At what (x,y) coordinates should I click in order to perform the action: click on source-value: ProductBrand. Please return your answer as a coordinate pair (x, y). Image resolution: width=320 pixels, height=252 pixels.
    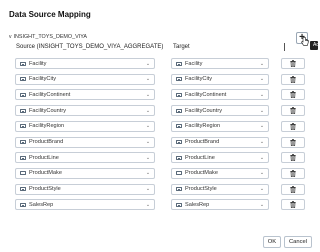
    Looking at the image, I should click on (46, 142).